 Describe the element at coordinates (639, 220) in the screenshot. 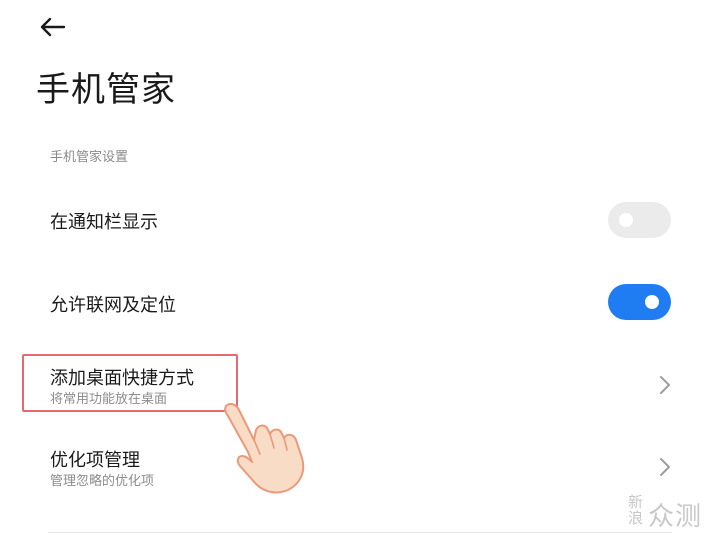

I see `notification-toggle` at that location.